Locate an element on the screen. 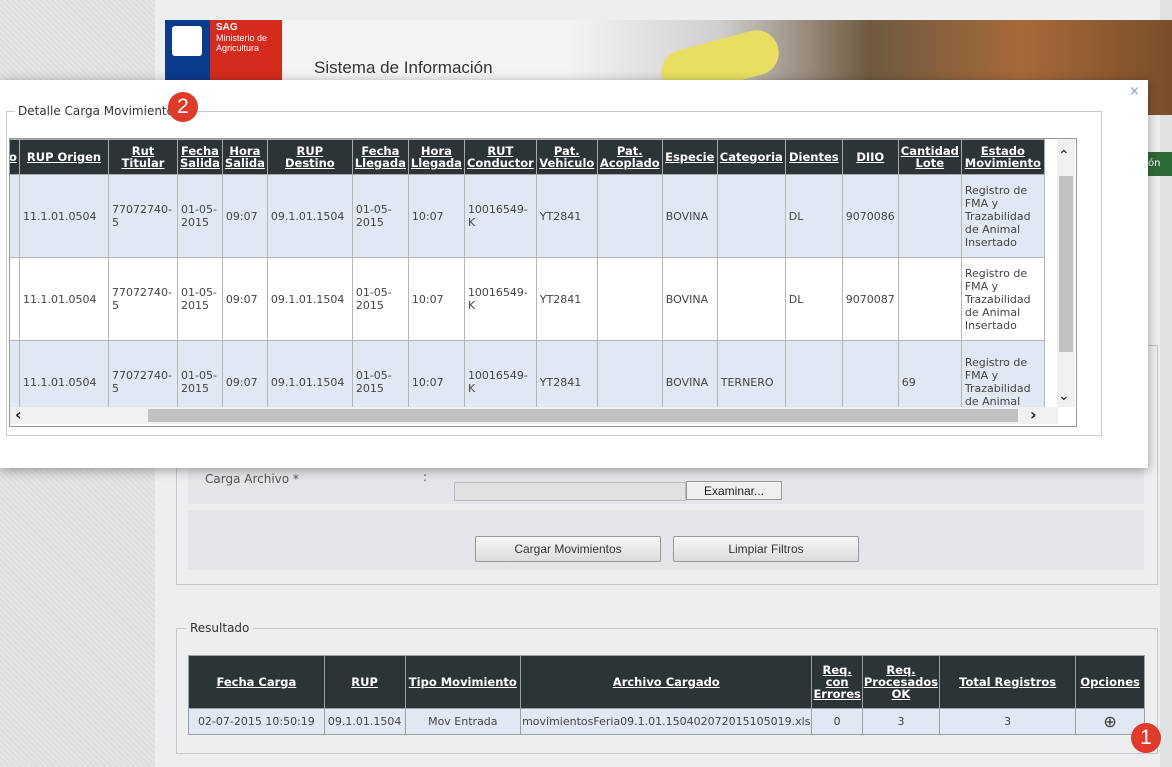 The width and height of the screenshot is (1172, 767). vertical-scrollbar-thumb is located at coordinates (1066, 264).